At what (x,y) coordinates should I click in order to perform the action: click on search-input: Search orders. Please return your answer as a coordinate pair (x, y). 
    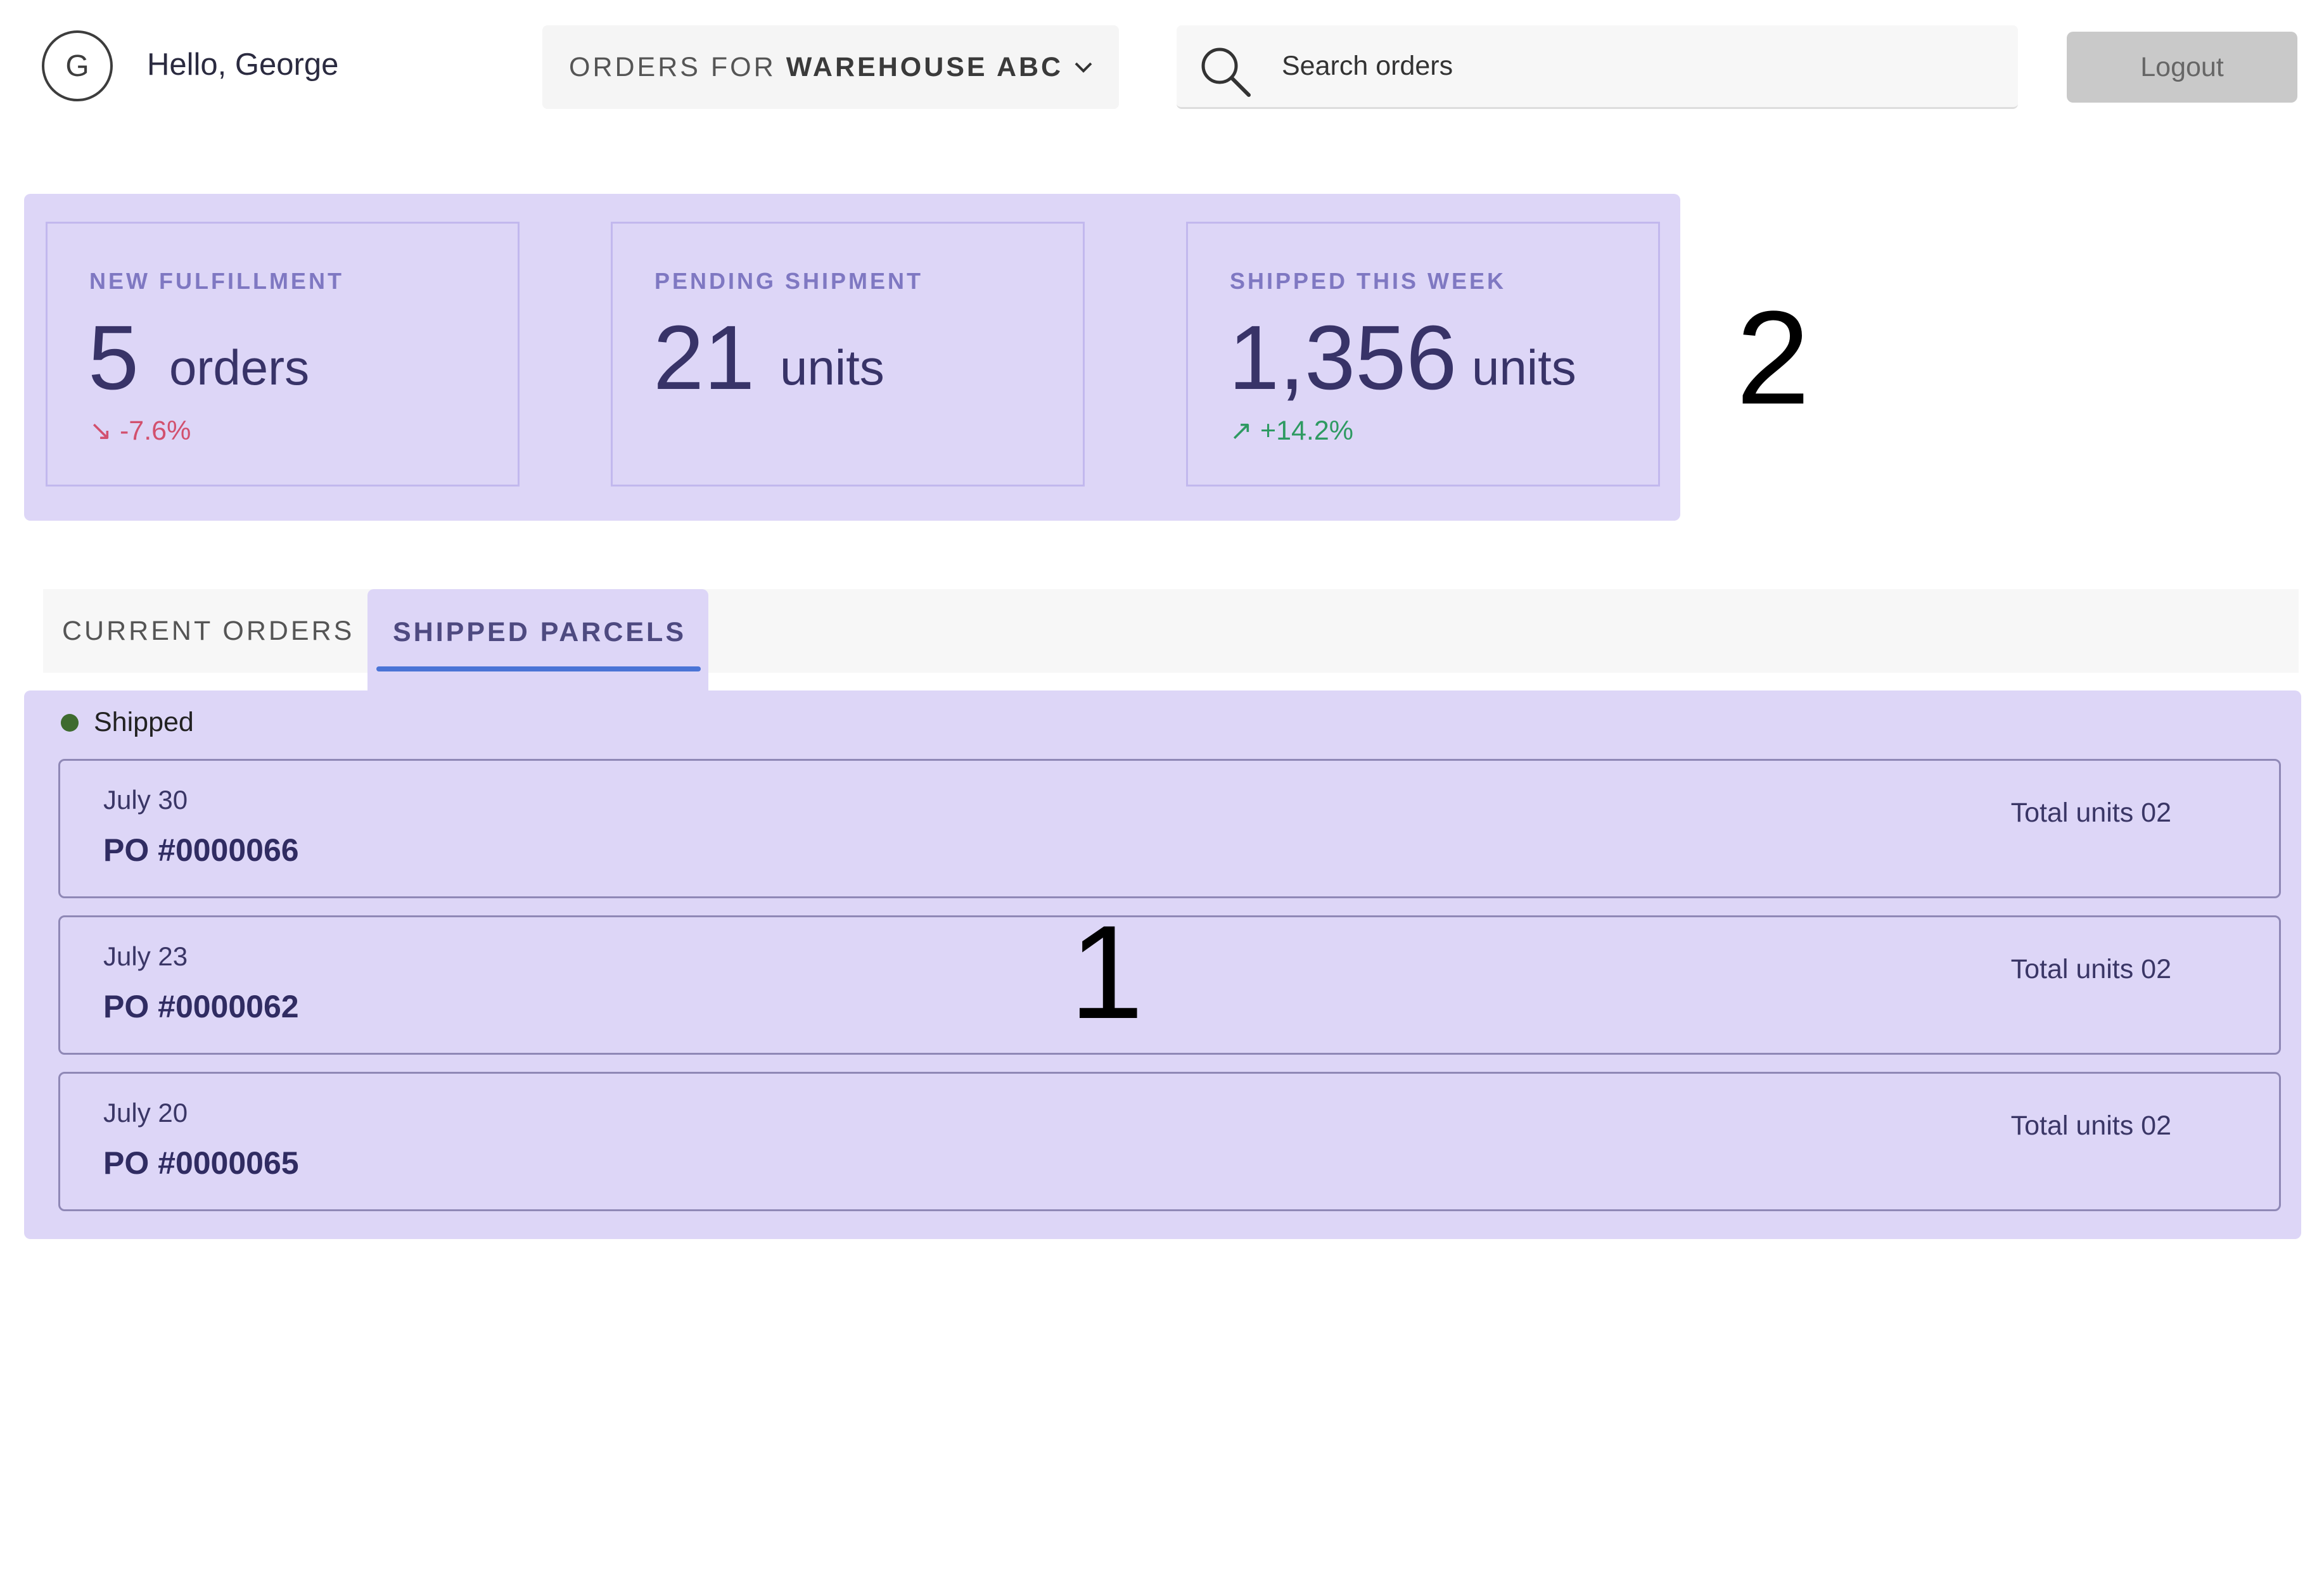
    Looking at the image, I should click on (1597, 67).